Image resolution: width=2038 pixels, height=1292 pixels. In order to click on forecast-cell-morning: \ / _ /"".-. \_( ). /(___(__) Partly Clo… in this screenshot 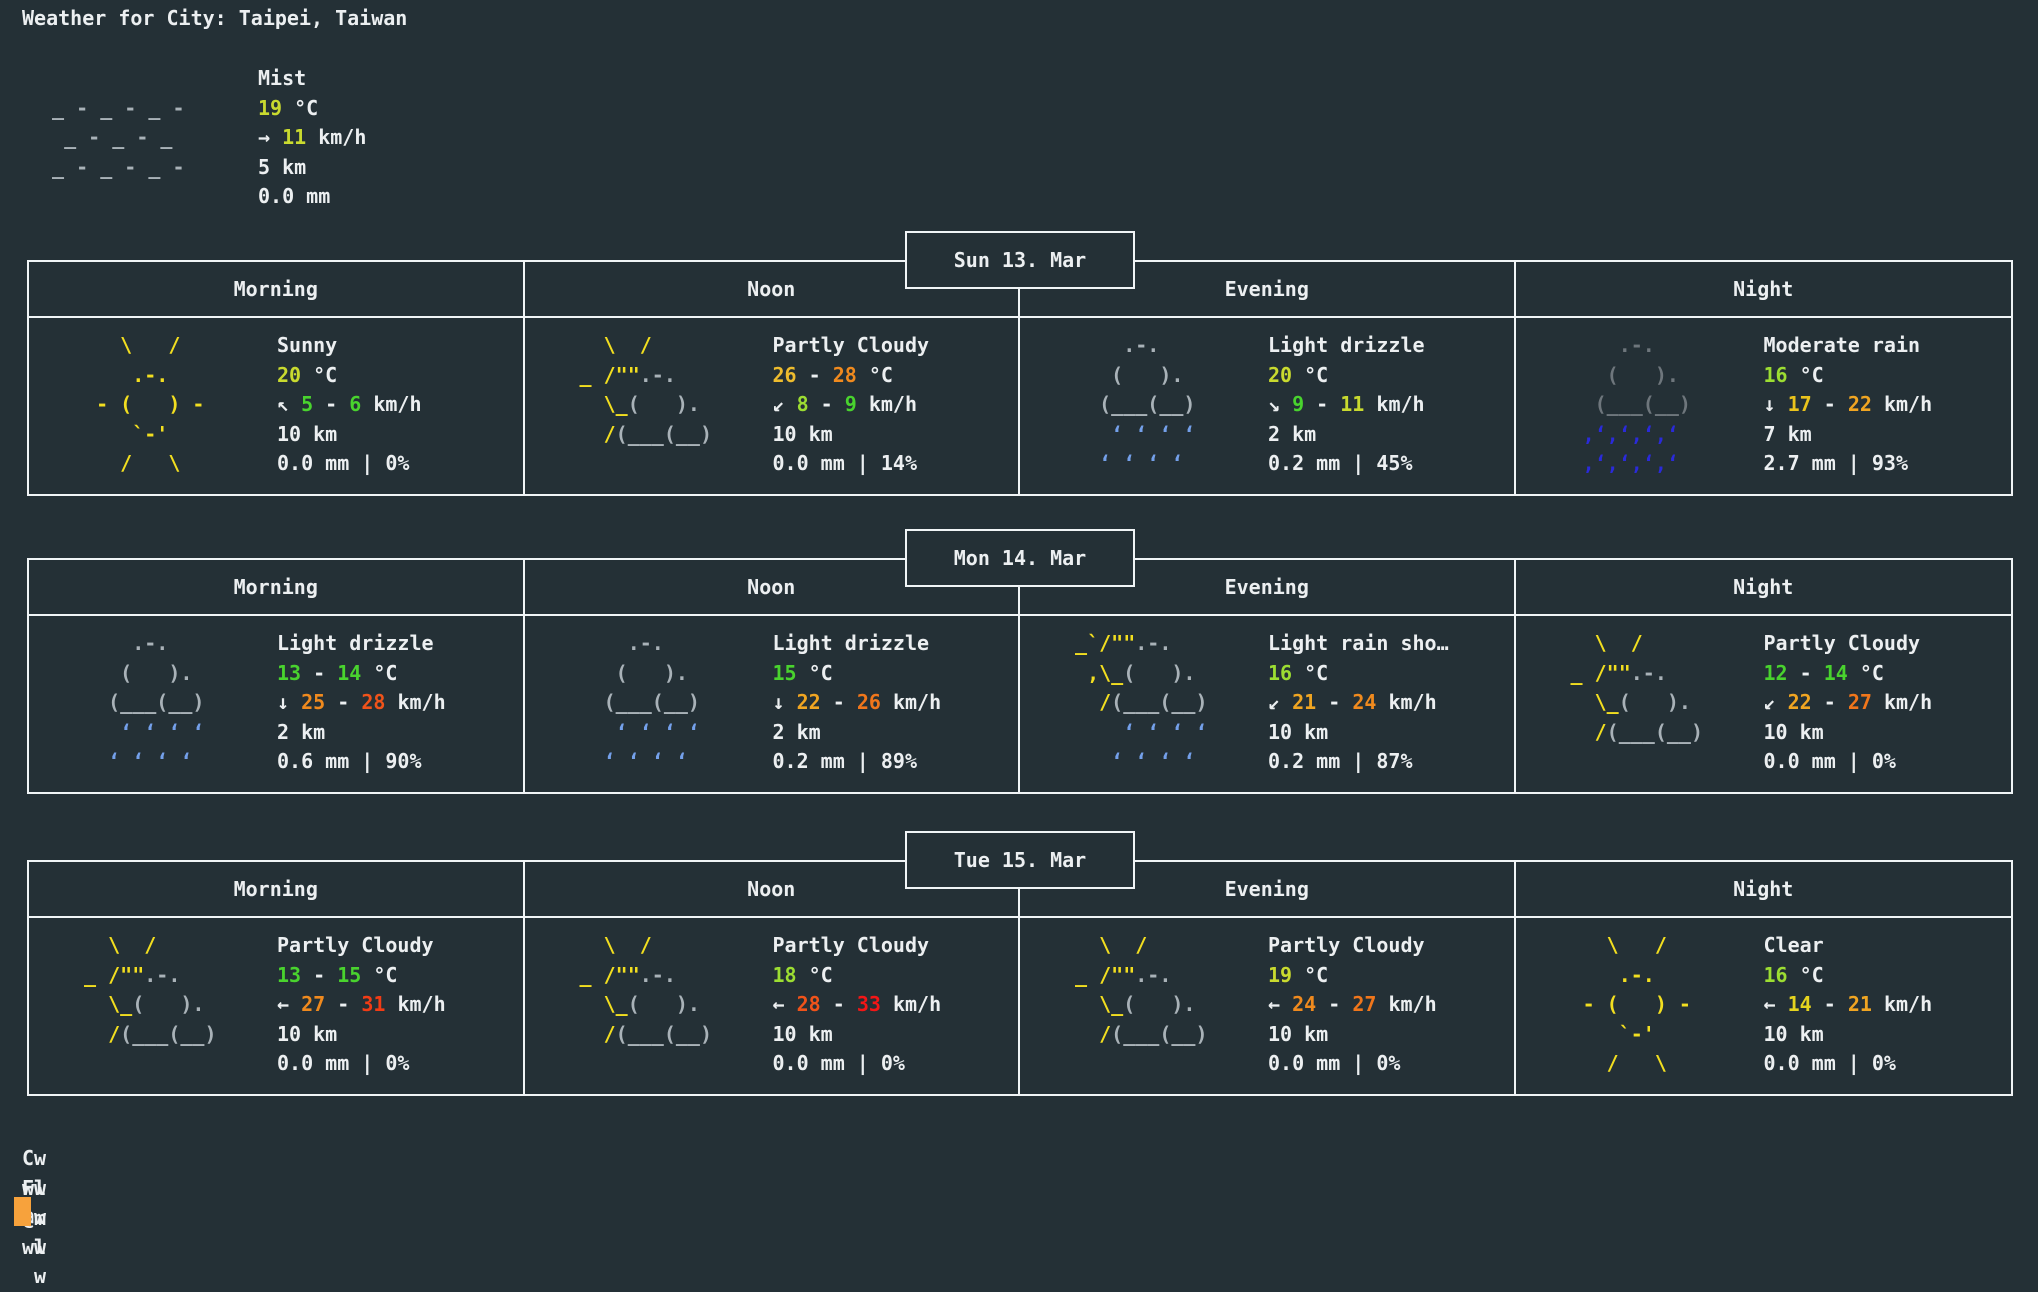, I will do `click(277, 1006)`.